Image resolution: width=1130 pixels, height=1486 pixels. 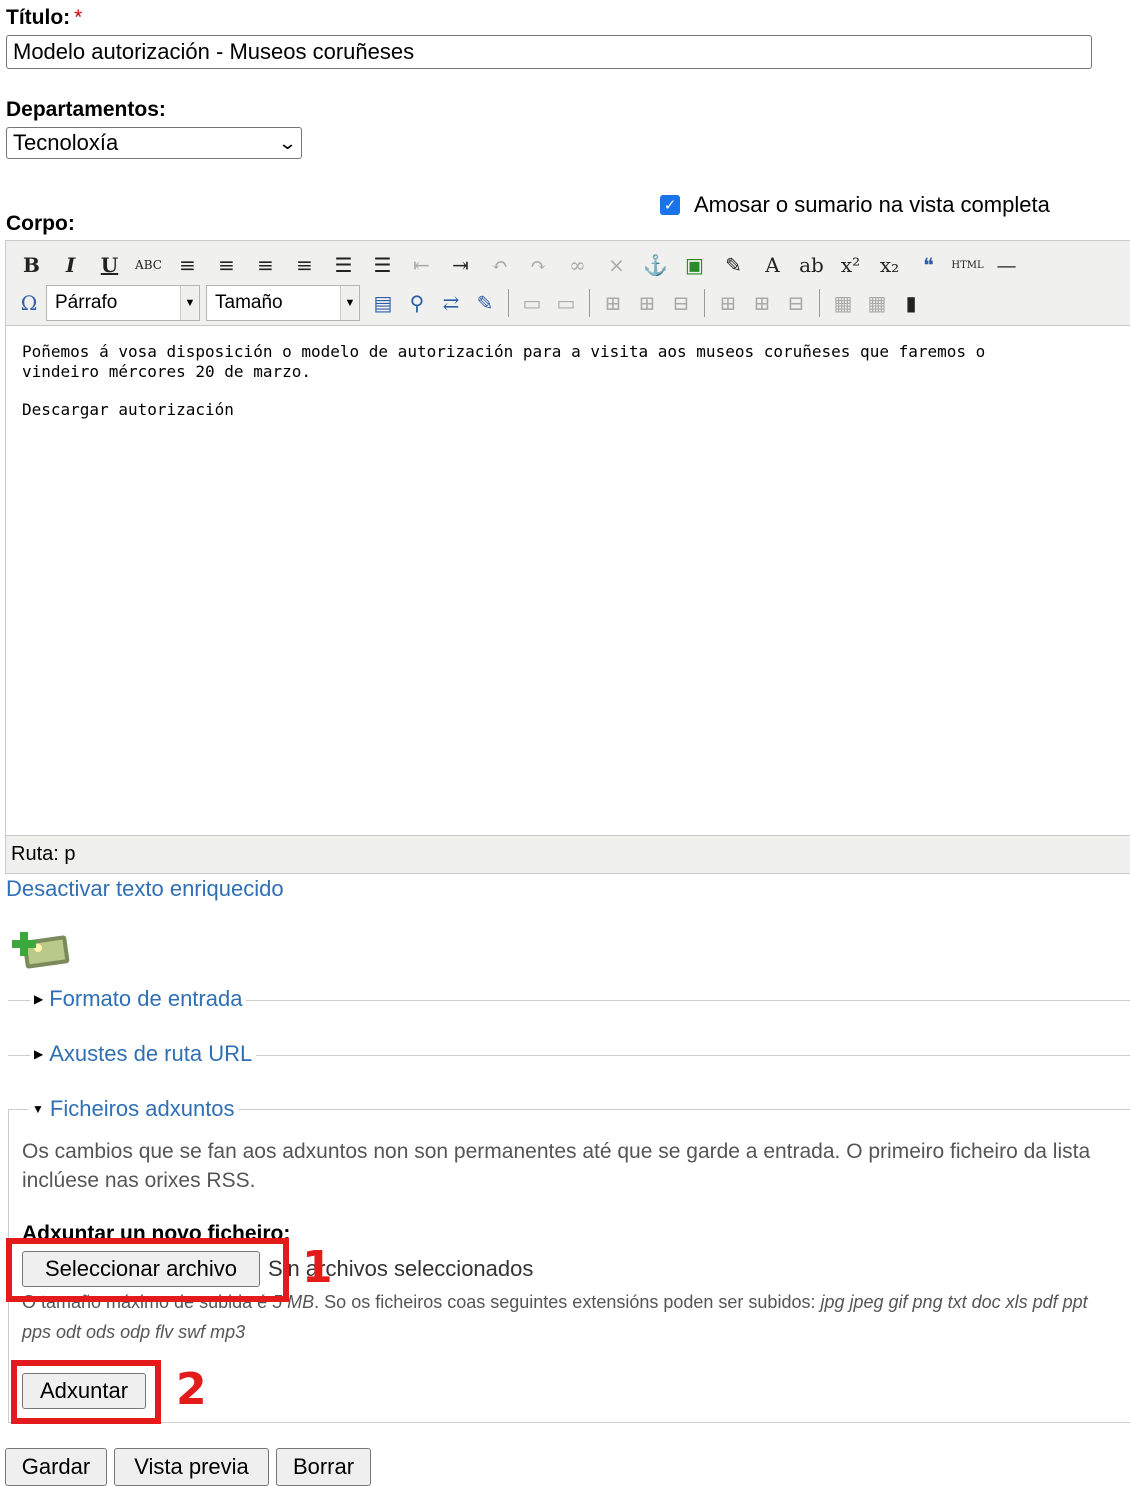 I want to click on highlight-color-icon: ab, so click(x=811, y=265).